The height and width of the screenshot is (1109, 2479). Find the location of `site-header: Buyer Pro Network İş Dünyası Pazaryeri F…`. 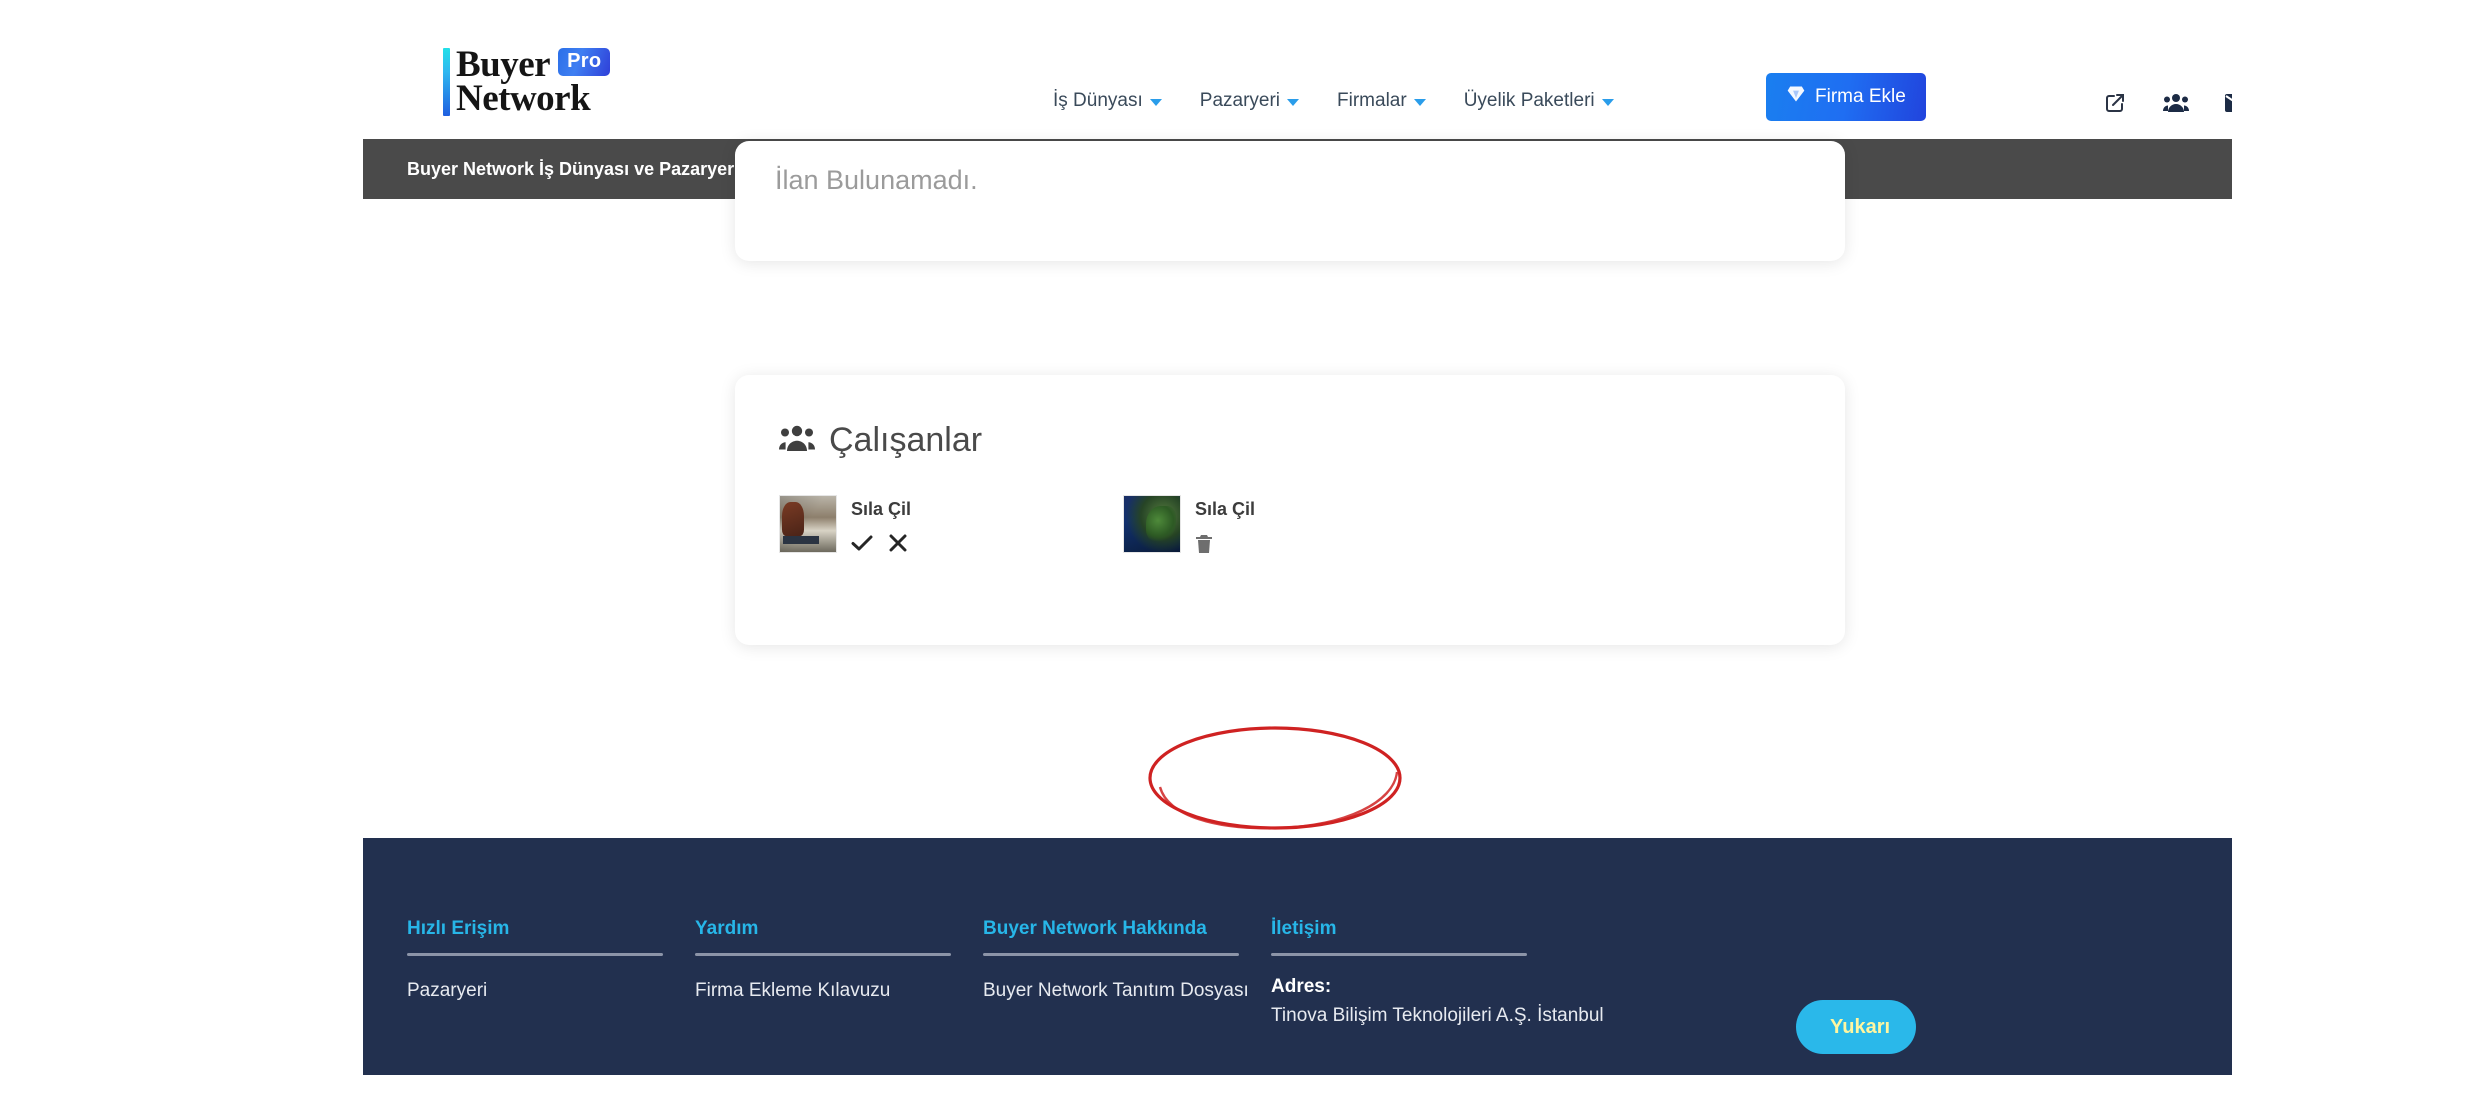

site-header: Buyer Pro Network İş Dünyası Pazaryeri F… is located at coordinates (1297, 76).